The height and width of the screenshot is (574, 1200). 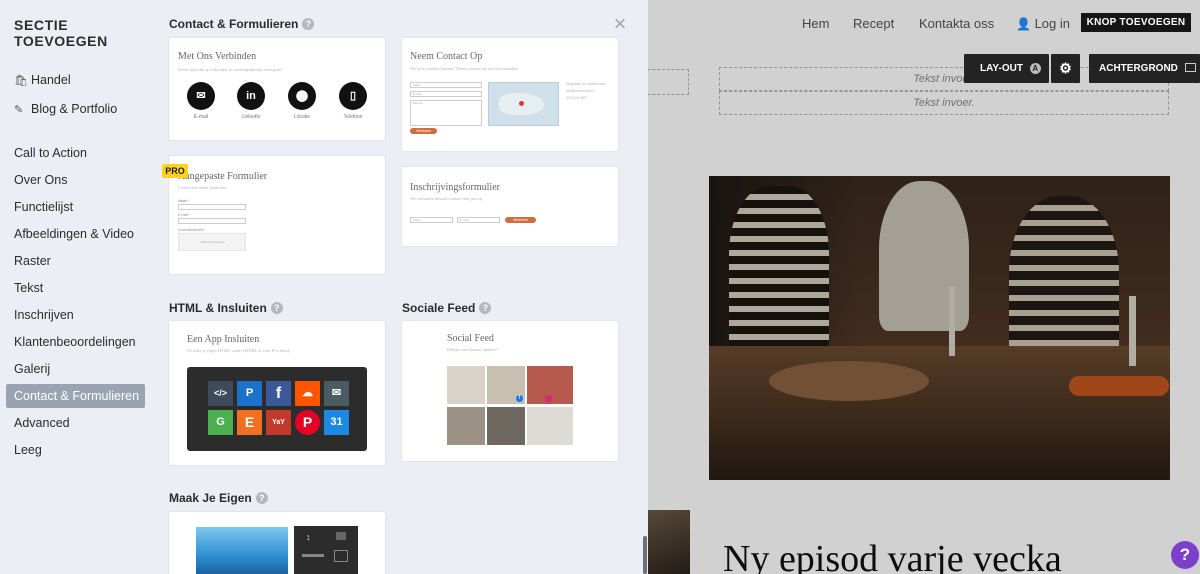 I want to click on card-title: Een App Insluiten, so click(x=223, y=339).